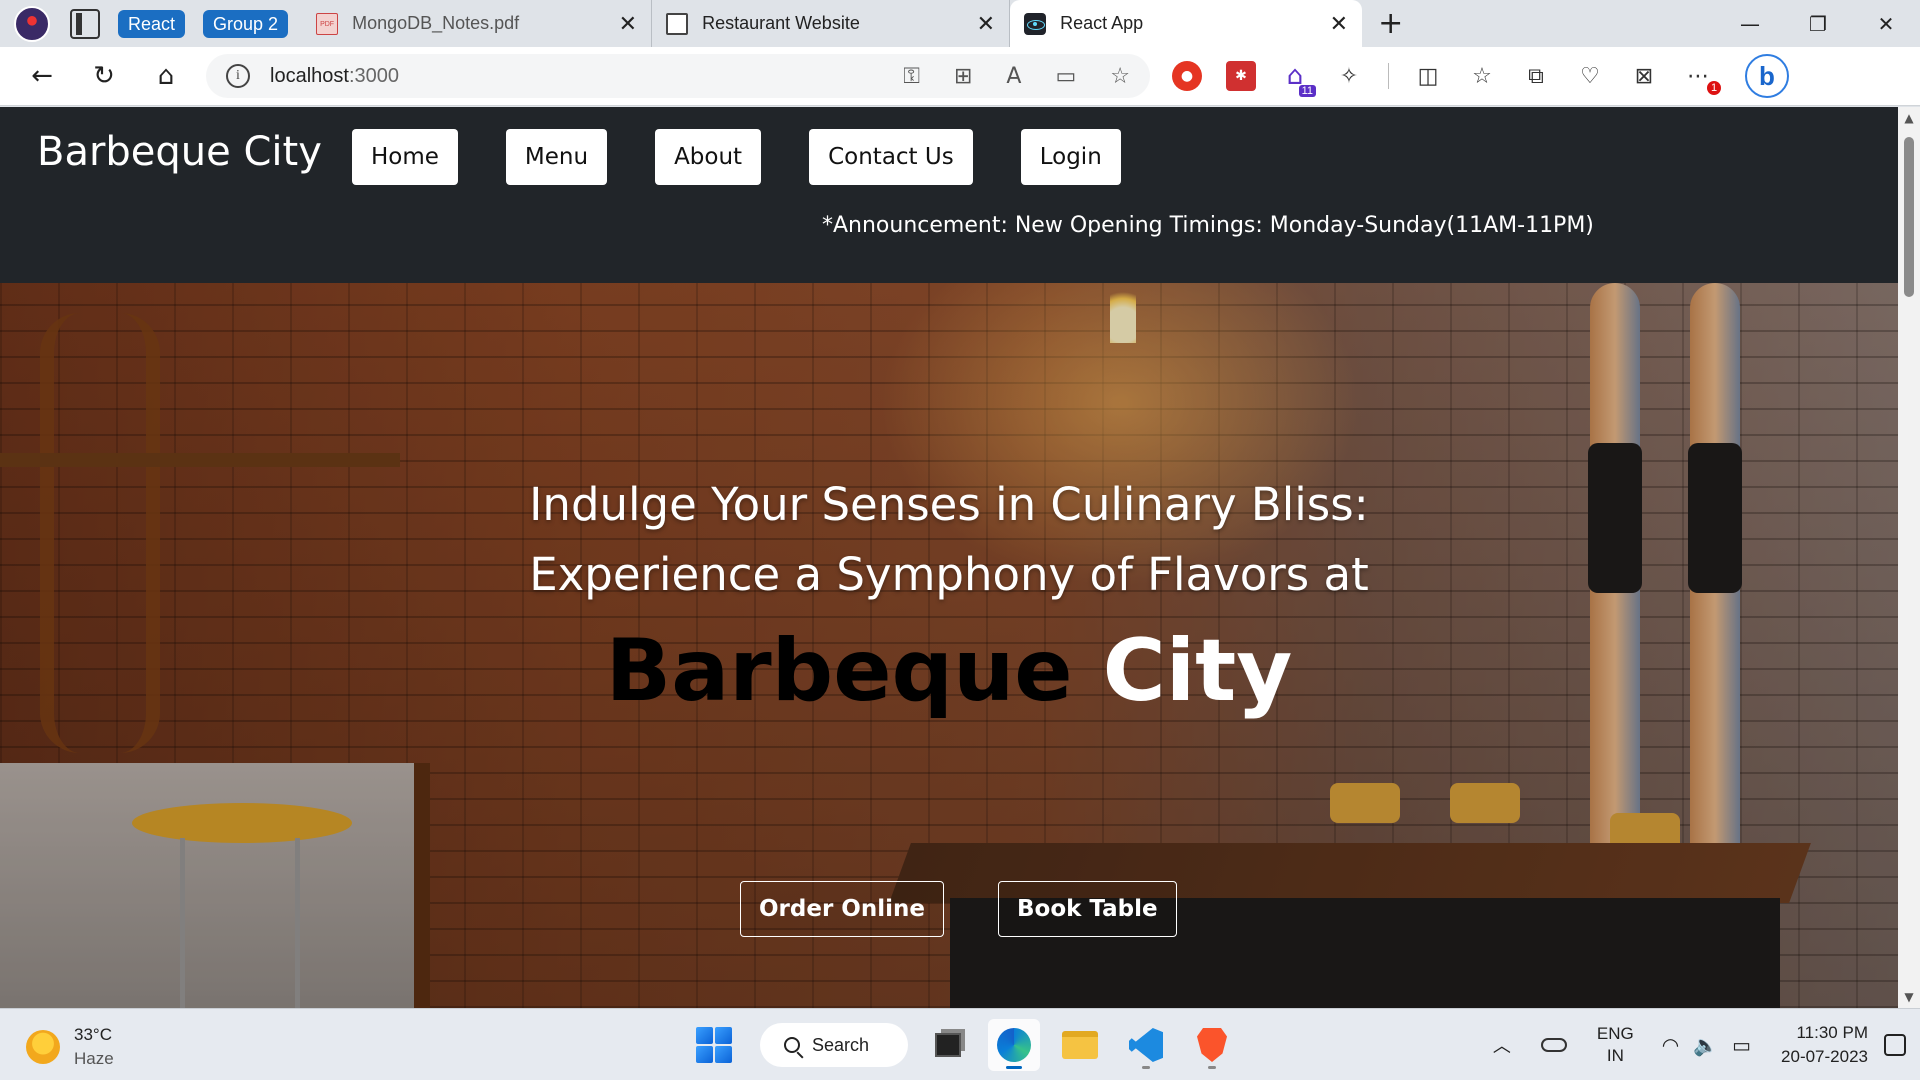 The image size is (1920, 1080). What do you see at coordinates (891, 157) in the screenshot?
I see `nav-contact-button: Contact Us` at bounding box center [891, 157].